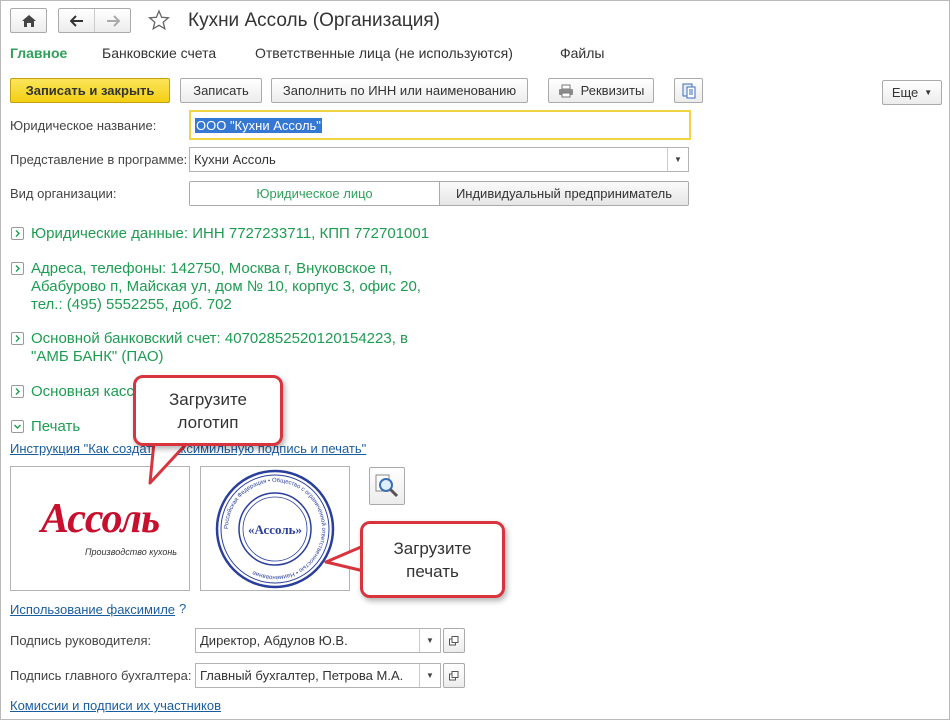 Image resolution: width=950 pixels, height=720 pixels. I want to click on back-arrow-icon, so click(77, 20).